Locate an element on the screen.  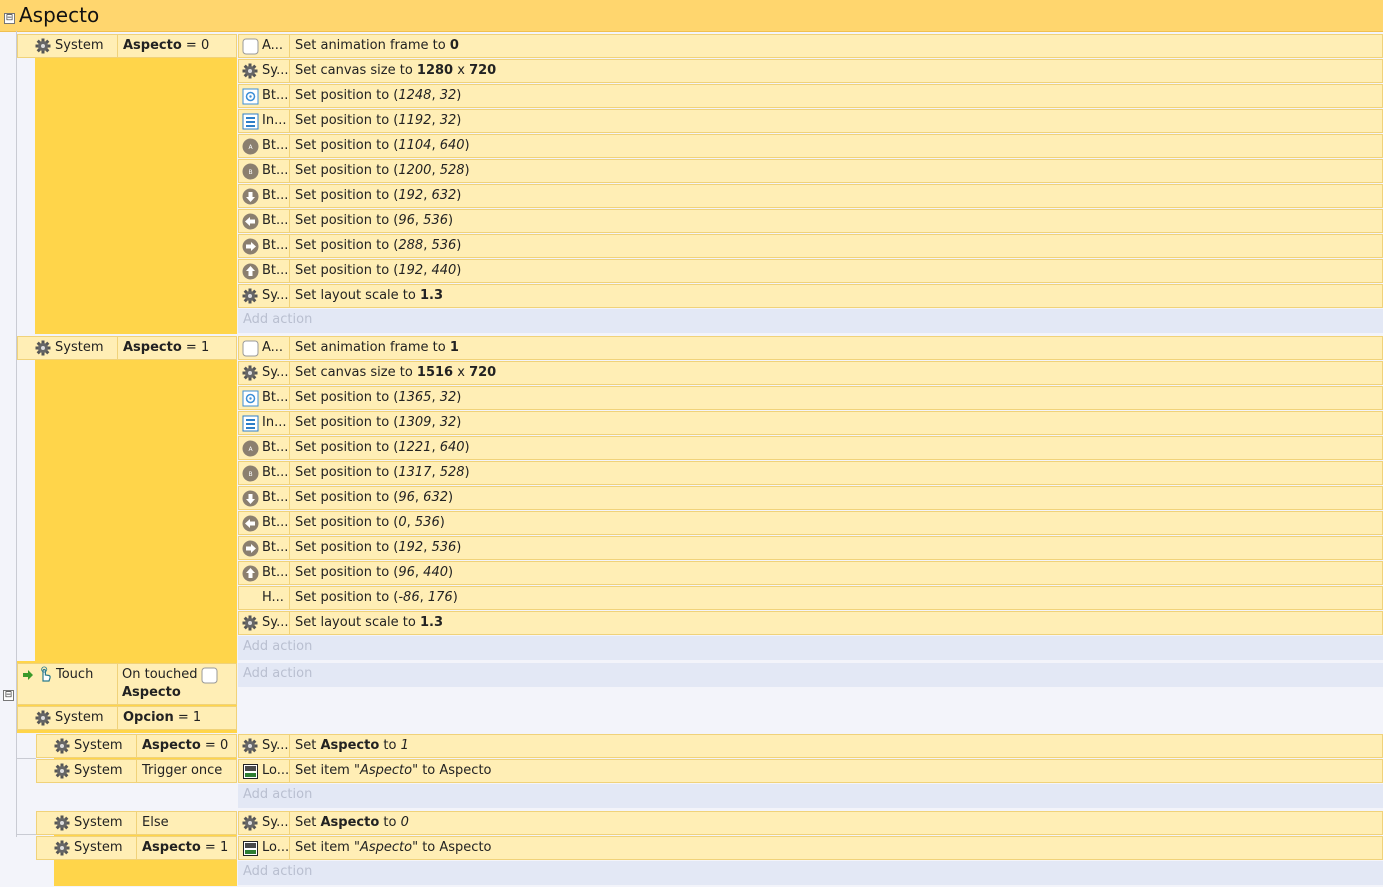
svg-text: B is located at coordinates (250, 172).